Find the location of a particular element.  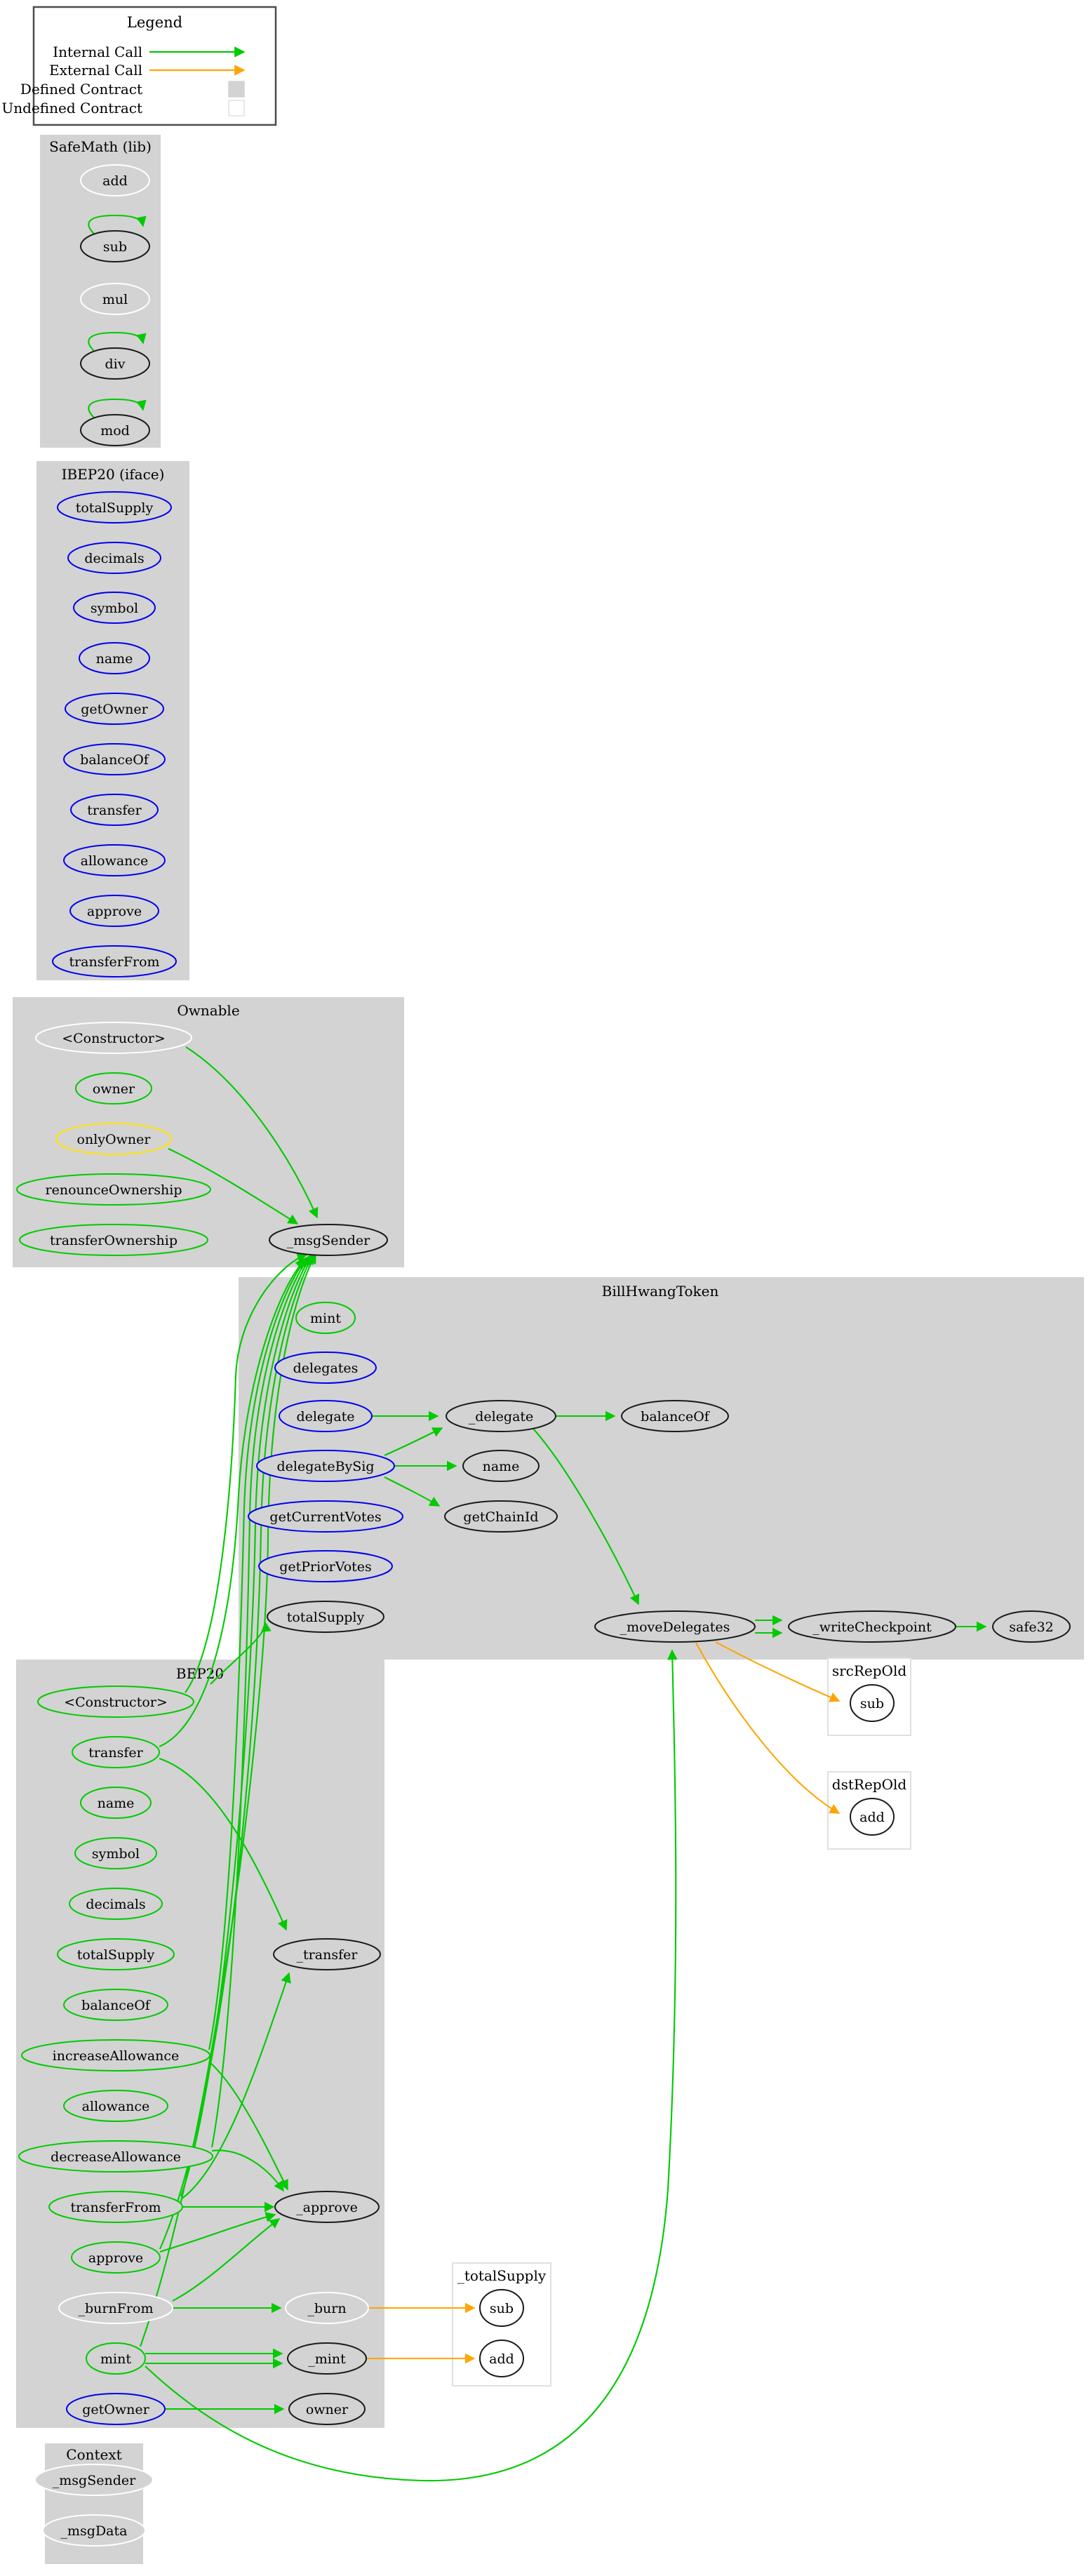

node-label: _burnFrom is located at coordinates (116, 2309).